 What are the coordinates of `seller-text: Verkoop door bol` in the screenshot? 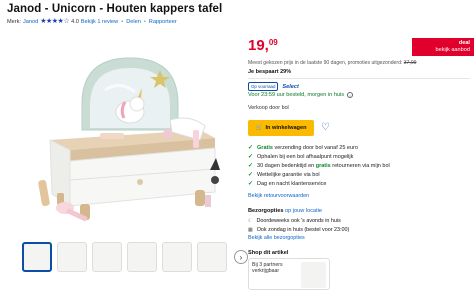 It's located at (268, 108).